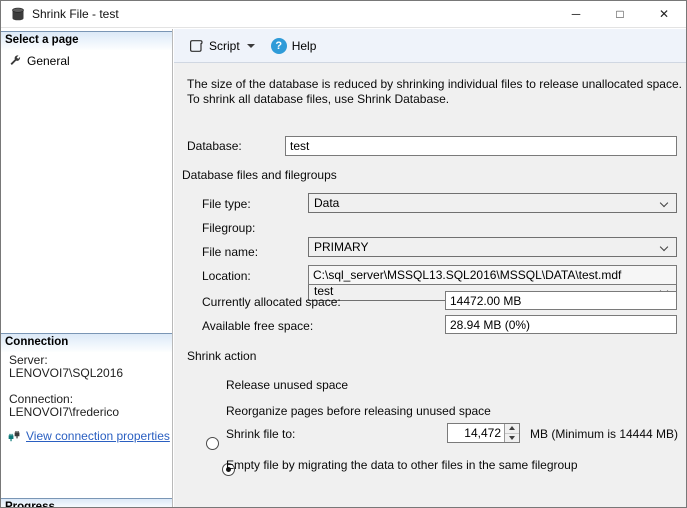  I want to click on triangle-up-icon, so click(512, 428).